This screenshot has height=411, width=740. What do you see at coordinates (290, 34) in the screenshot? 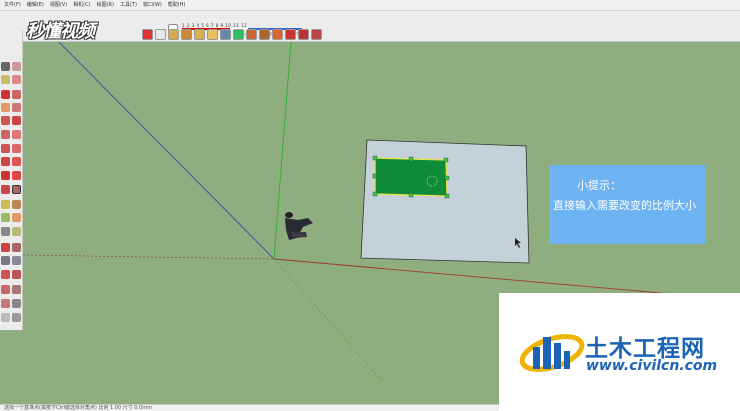
I see `warehouse-icon` at bounding box center [290, 34].